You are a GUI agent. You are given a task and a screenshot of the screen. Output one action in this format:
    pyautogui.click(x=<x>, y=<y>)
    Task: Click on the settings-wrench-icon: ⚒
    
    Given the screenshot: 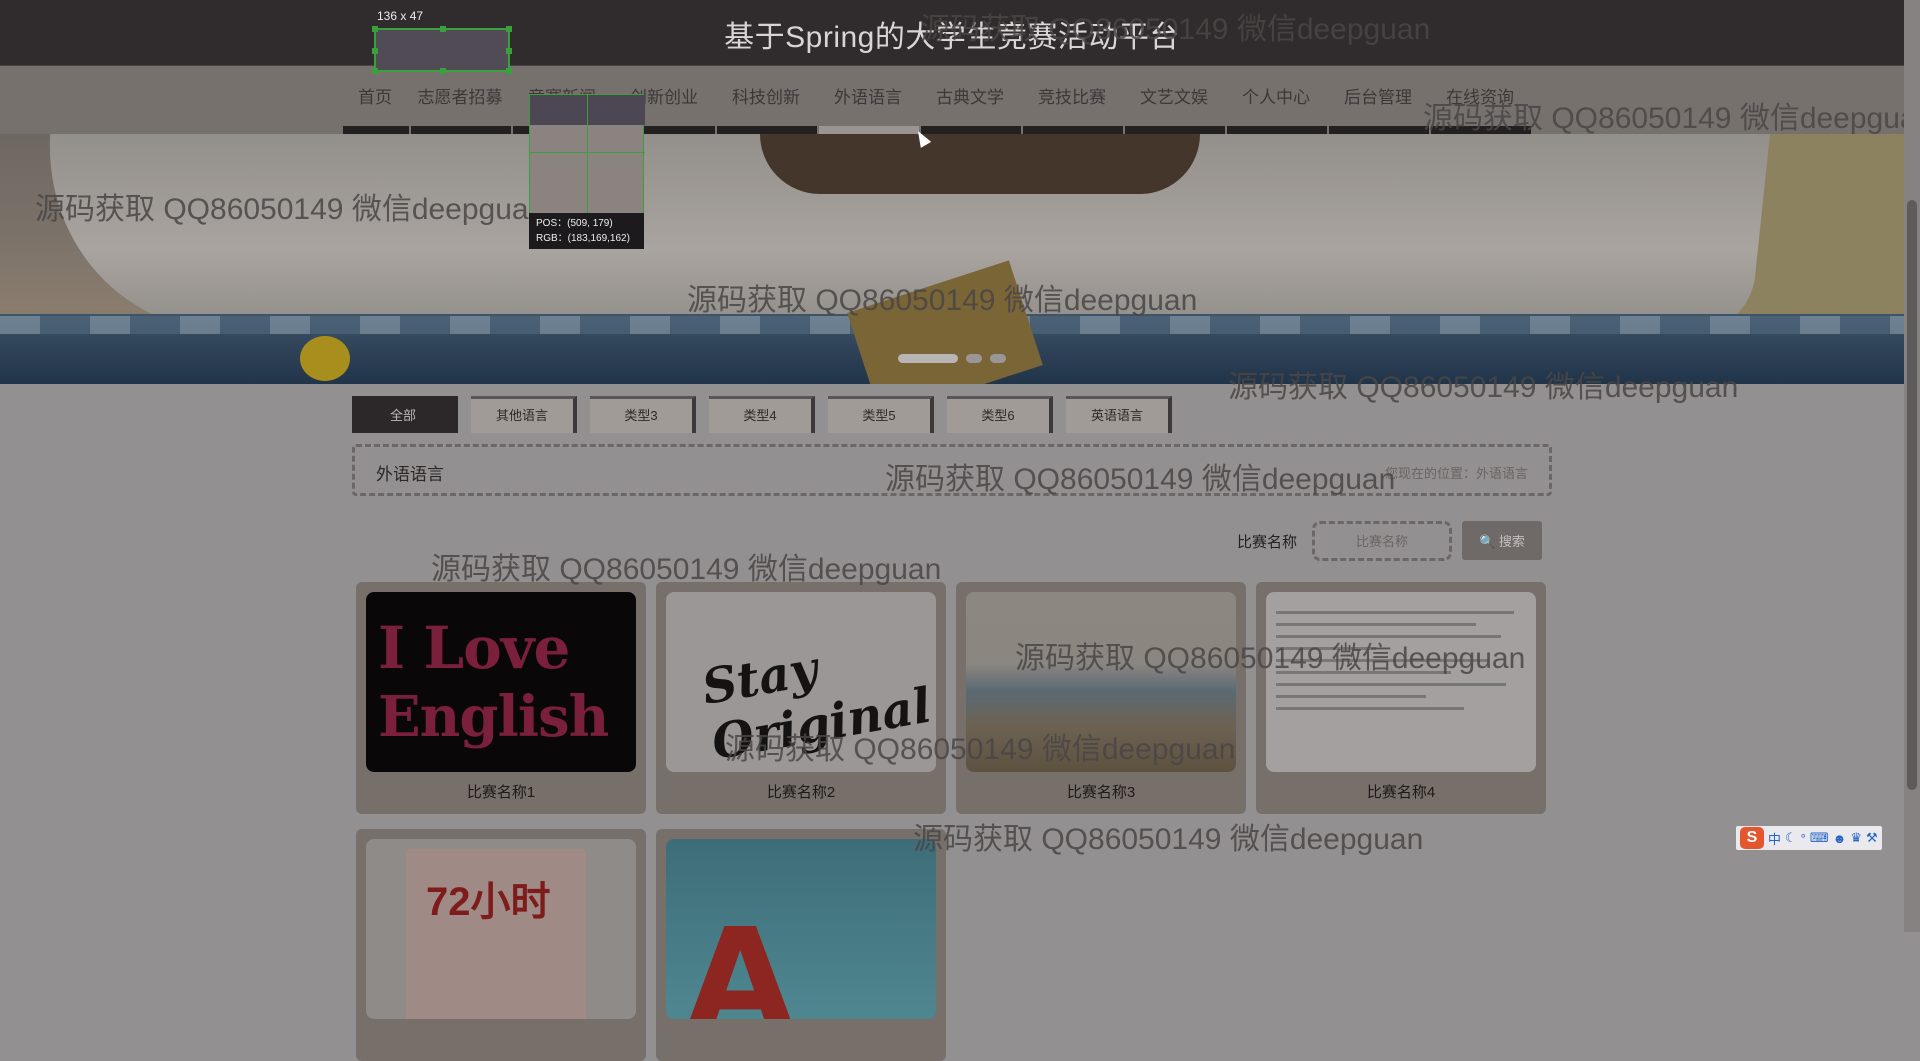 What is the action you would take?
    pyautogui.click(x=1872, y=838)
    